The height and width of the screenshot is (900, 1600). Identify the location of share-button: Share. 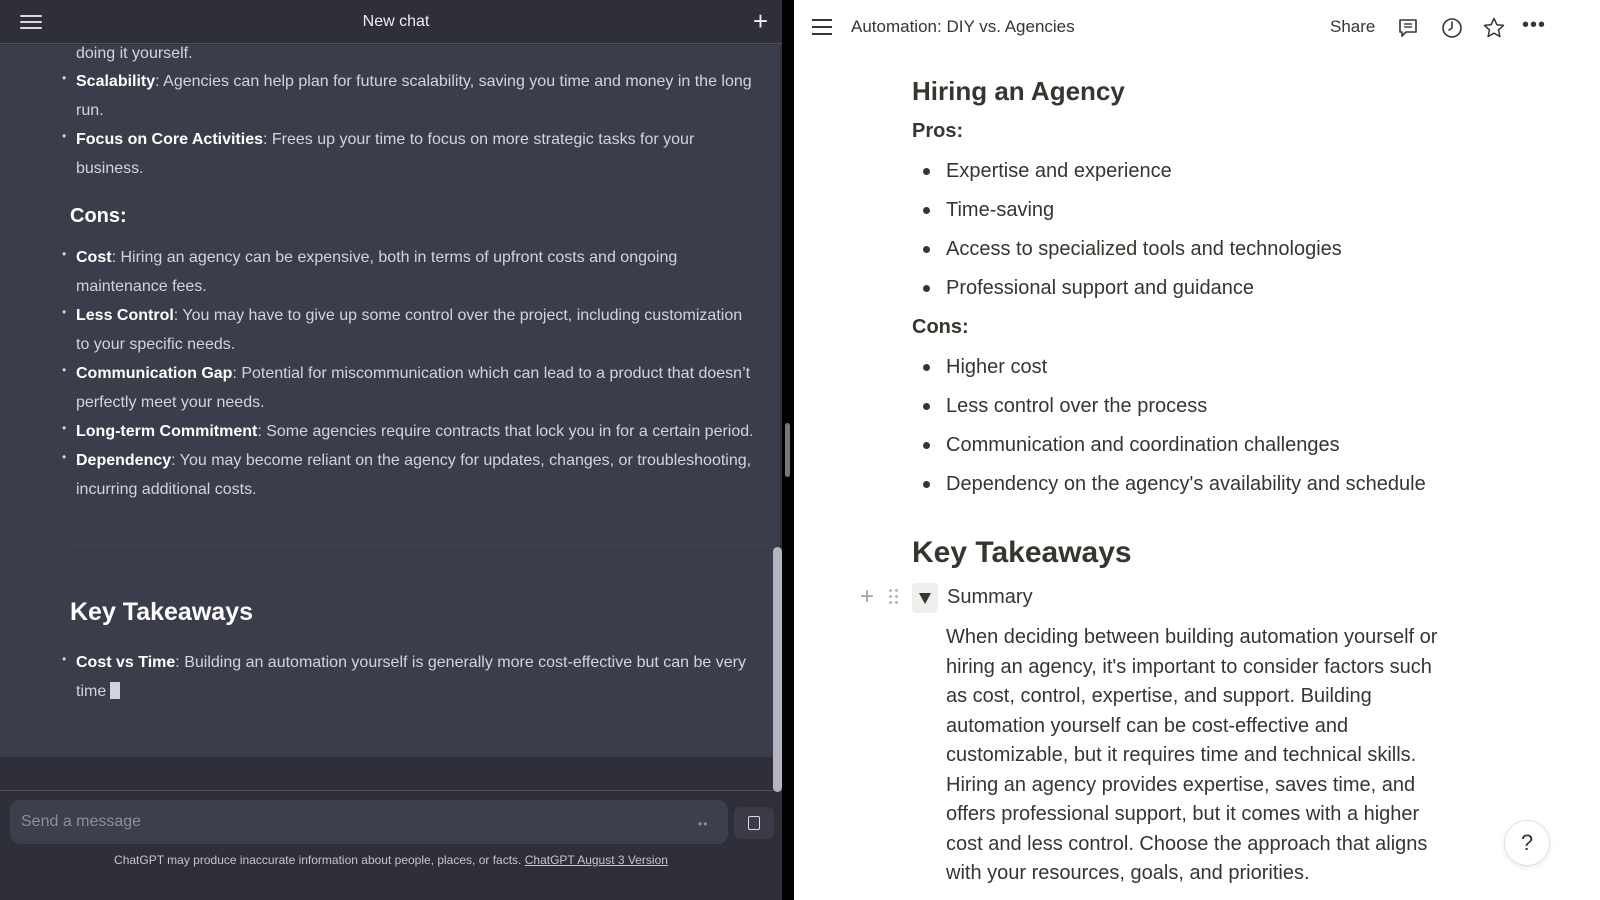
(1352, 27).